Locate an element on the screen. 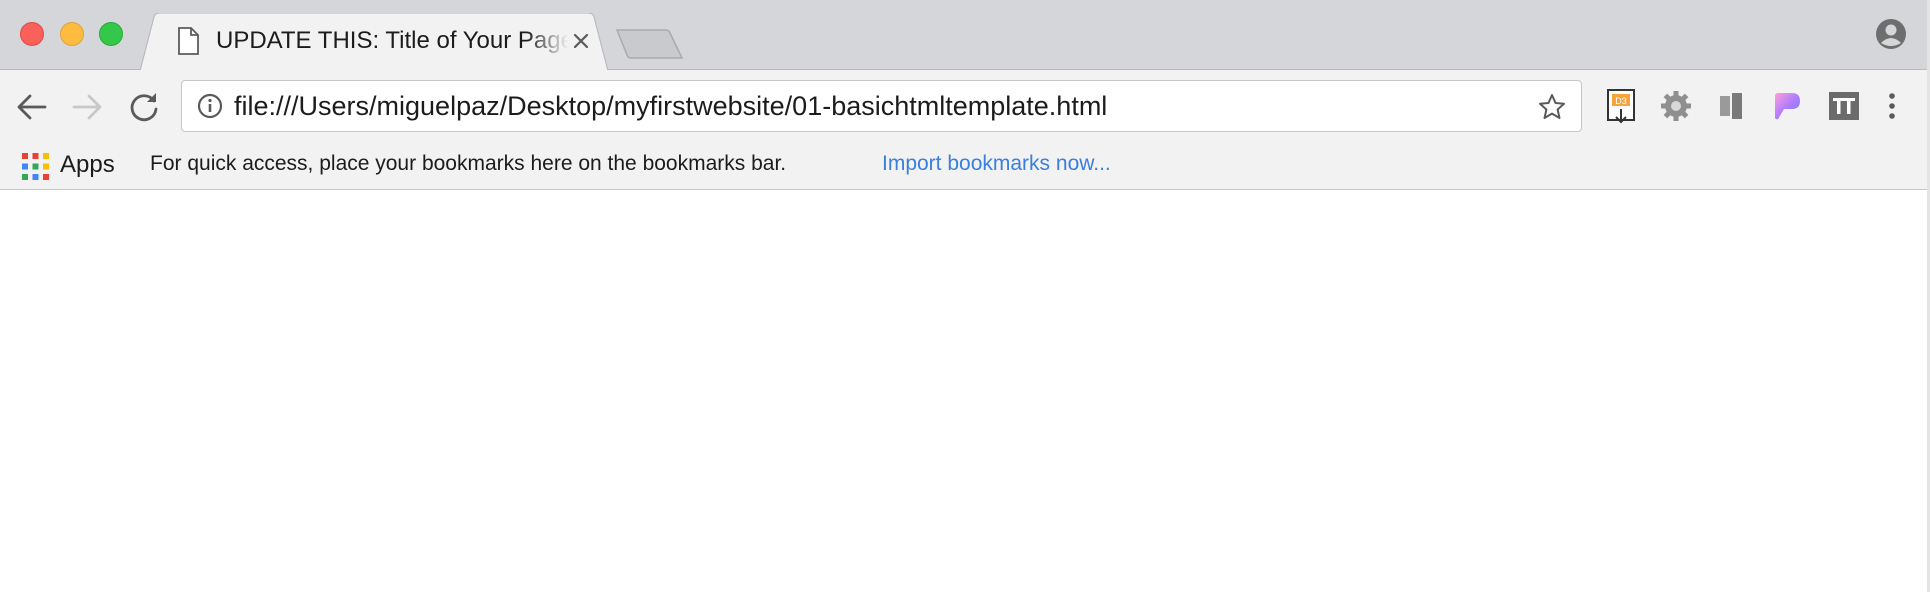 This screenshot has height=592, width=1930. tab-strip: UPDATE THIS: Title of Your Page is located at coordinates (965, 35).